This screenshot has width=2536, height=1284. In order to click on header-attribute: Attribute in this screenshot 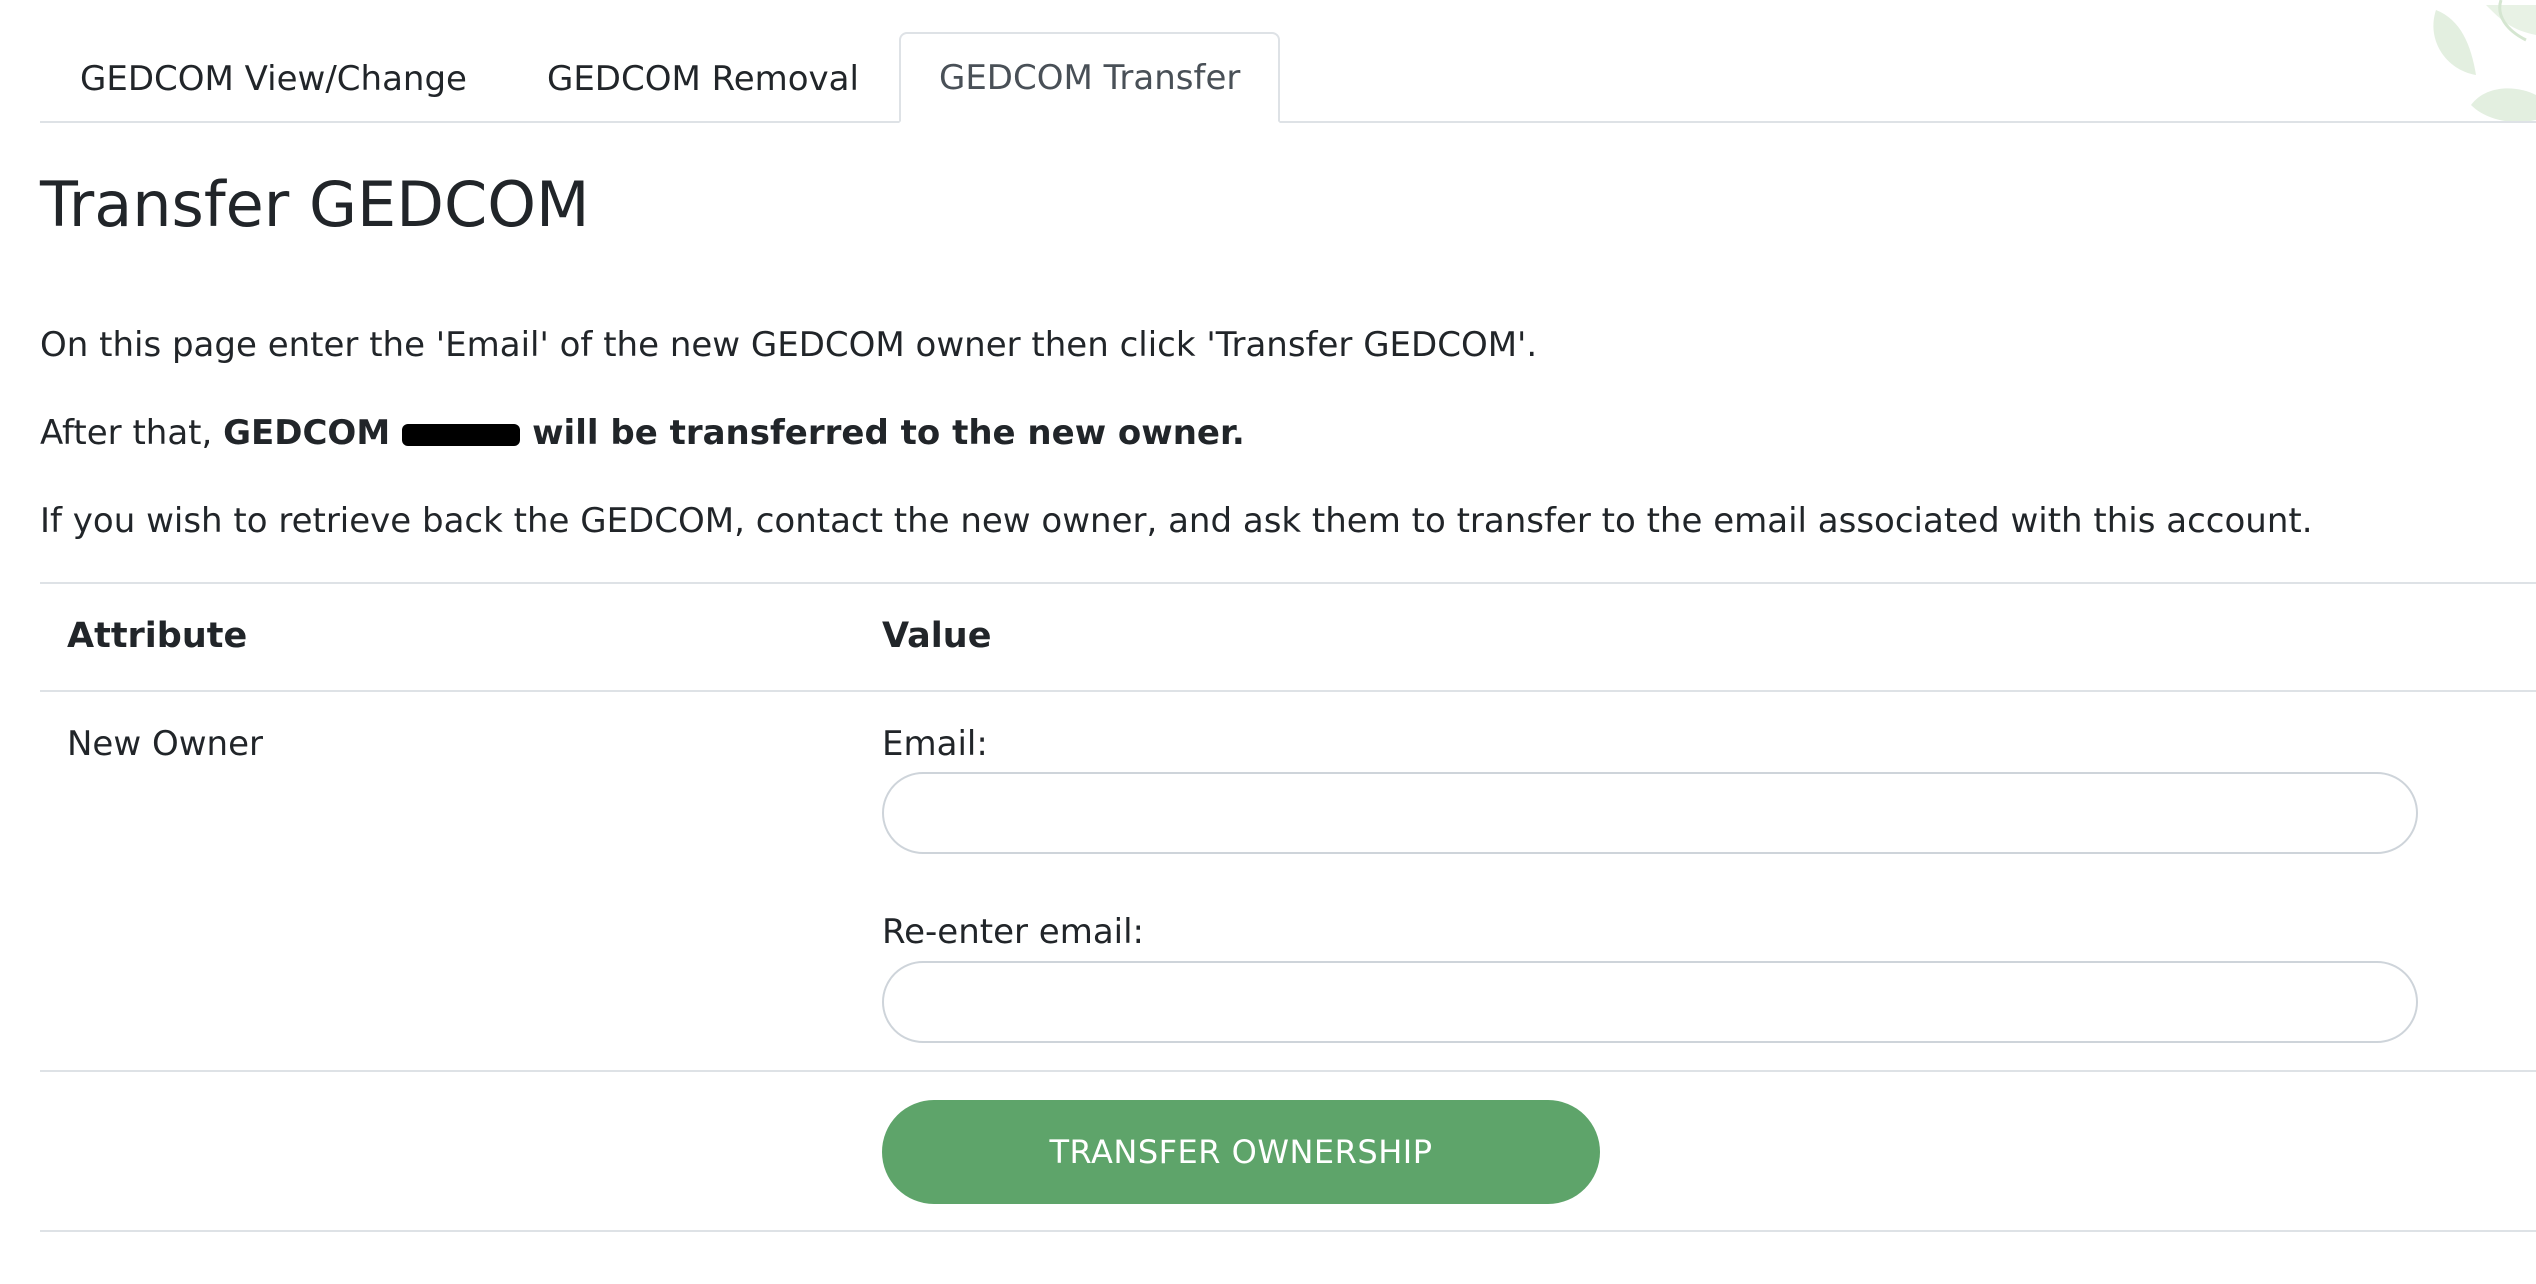, I will do `click(157, 636)`.